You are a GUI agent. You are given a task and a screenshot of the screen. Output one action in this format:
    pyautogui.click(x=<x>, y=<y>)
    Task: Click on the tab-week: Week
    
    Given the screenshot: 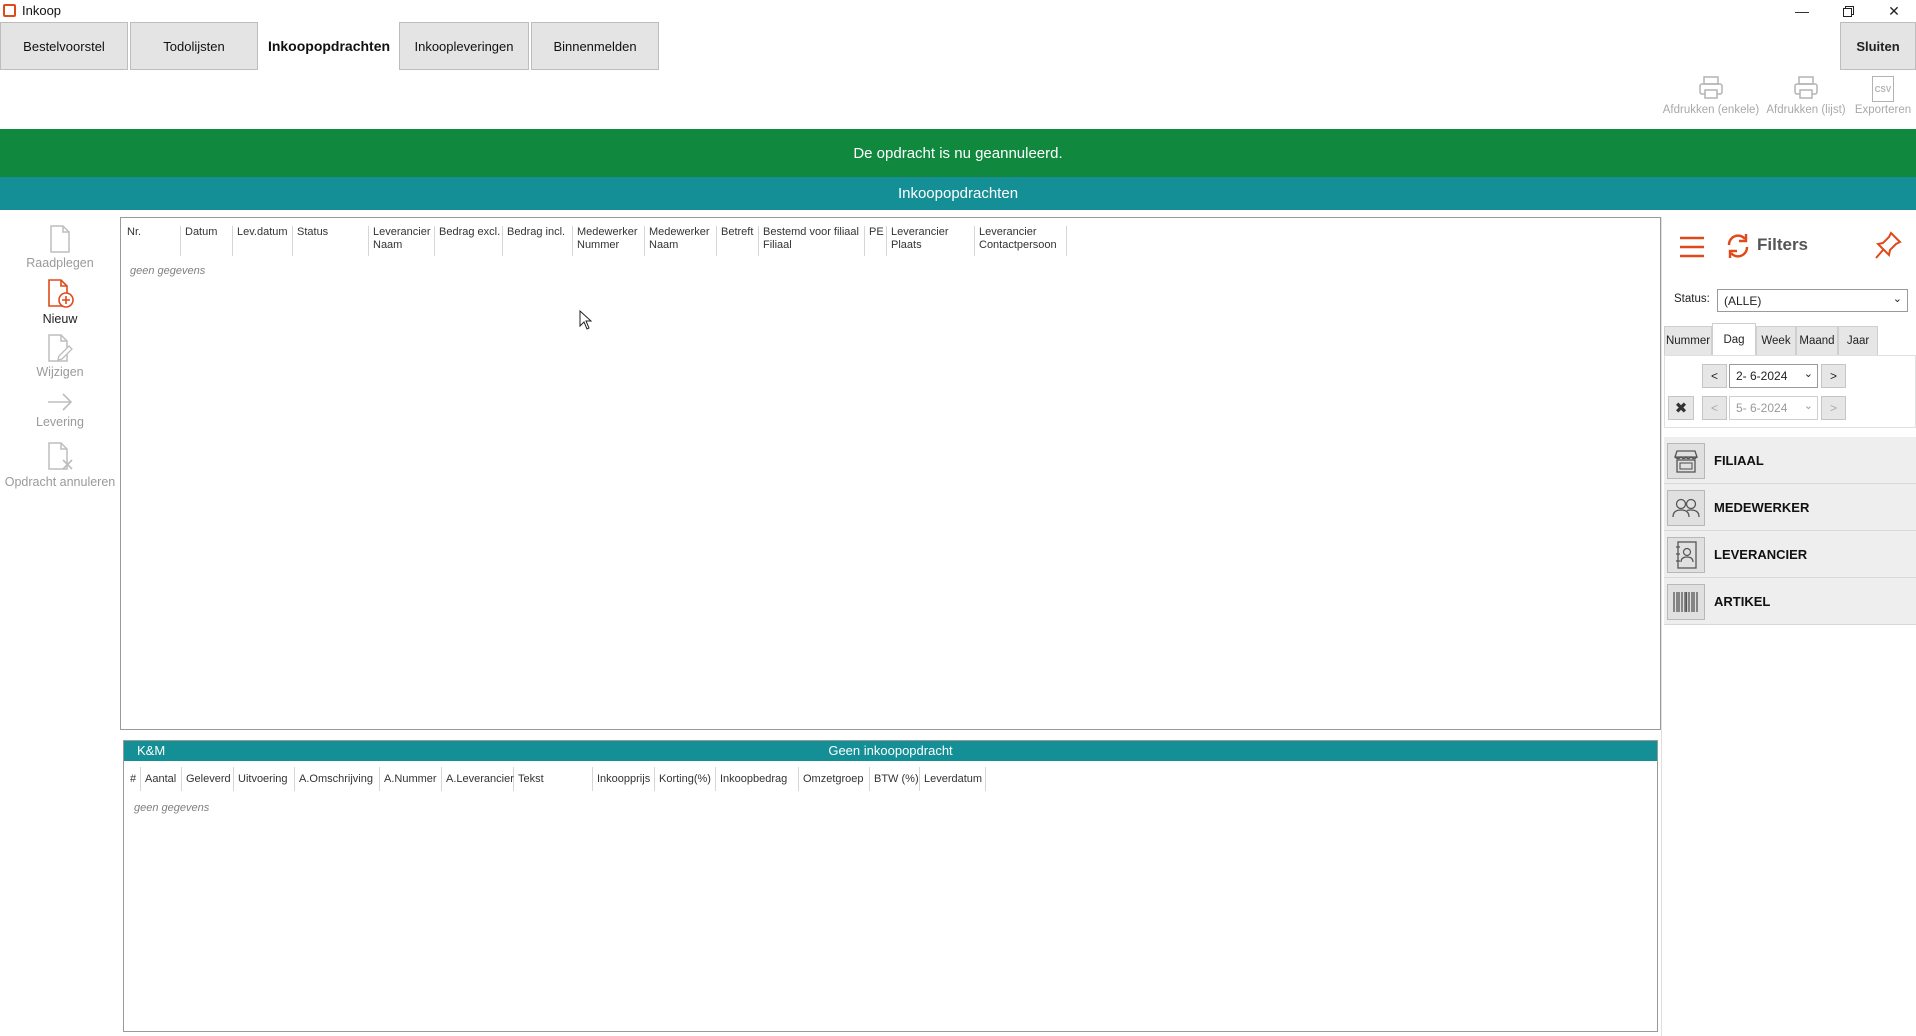 What is the action you would take?
    pyautogui.click(x=1776, y=341)
    